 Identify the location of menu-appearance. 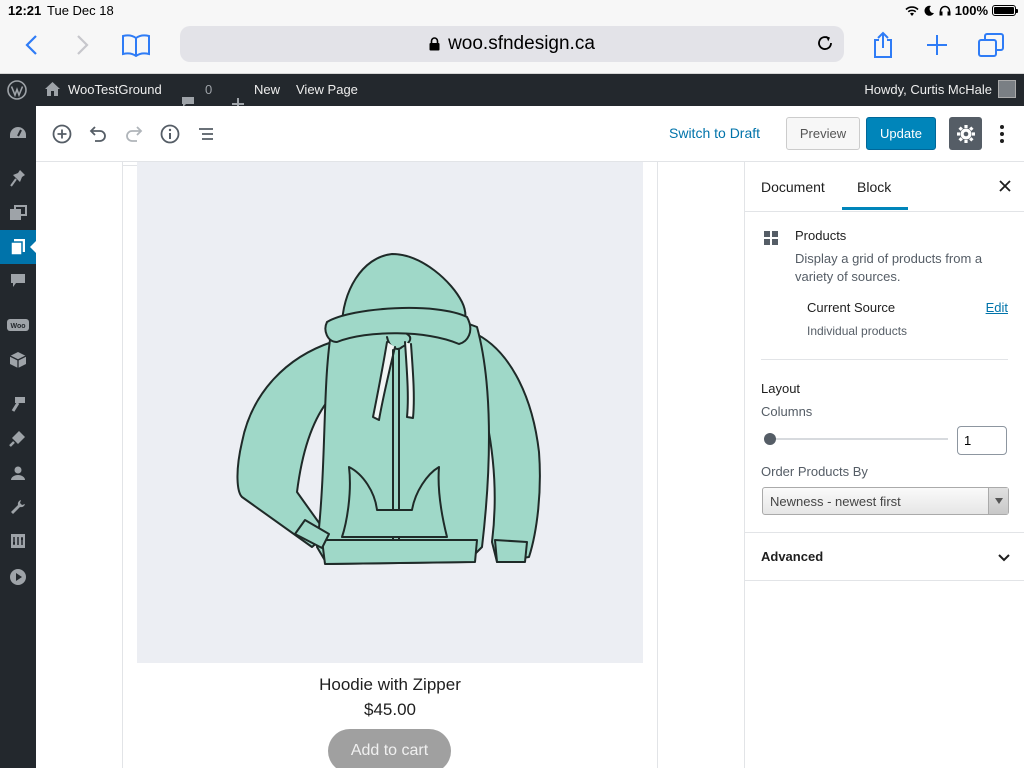
(18, 404).